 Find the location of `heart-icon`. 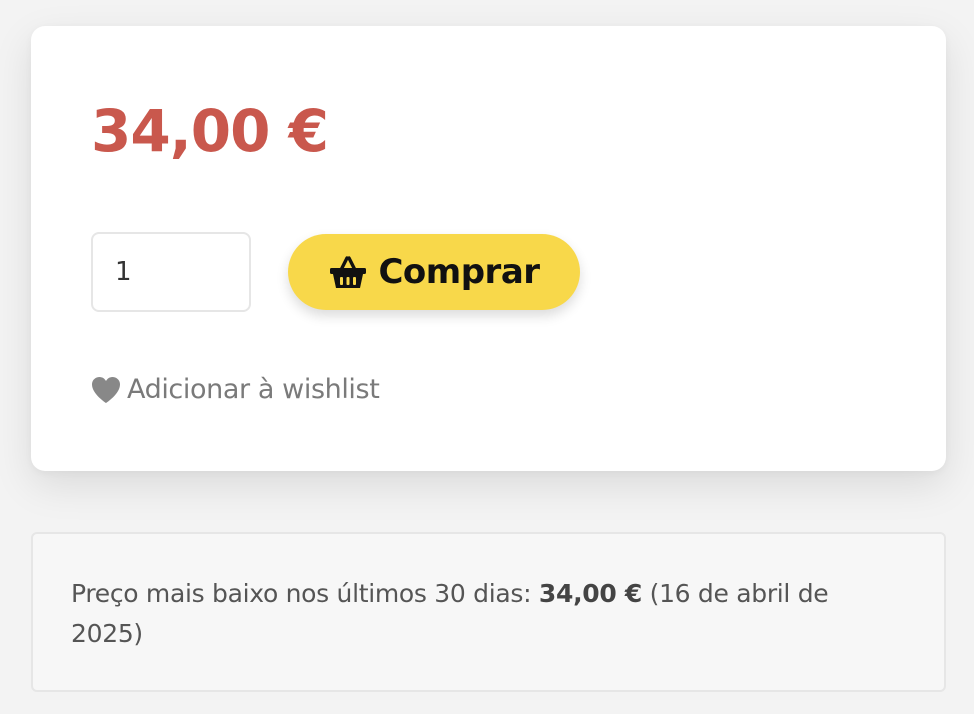

heart-icon is located at coordinates (106, 390).